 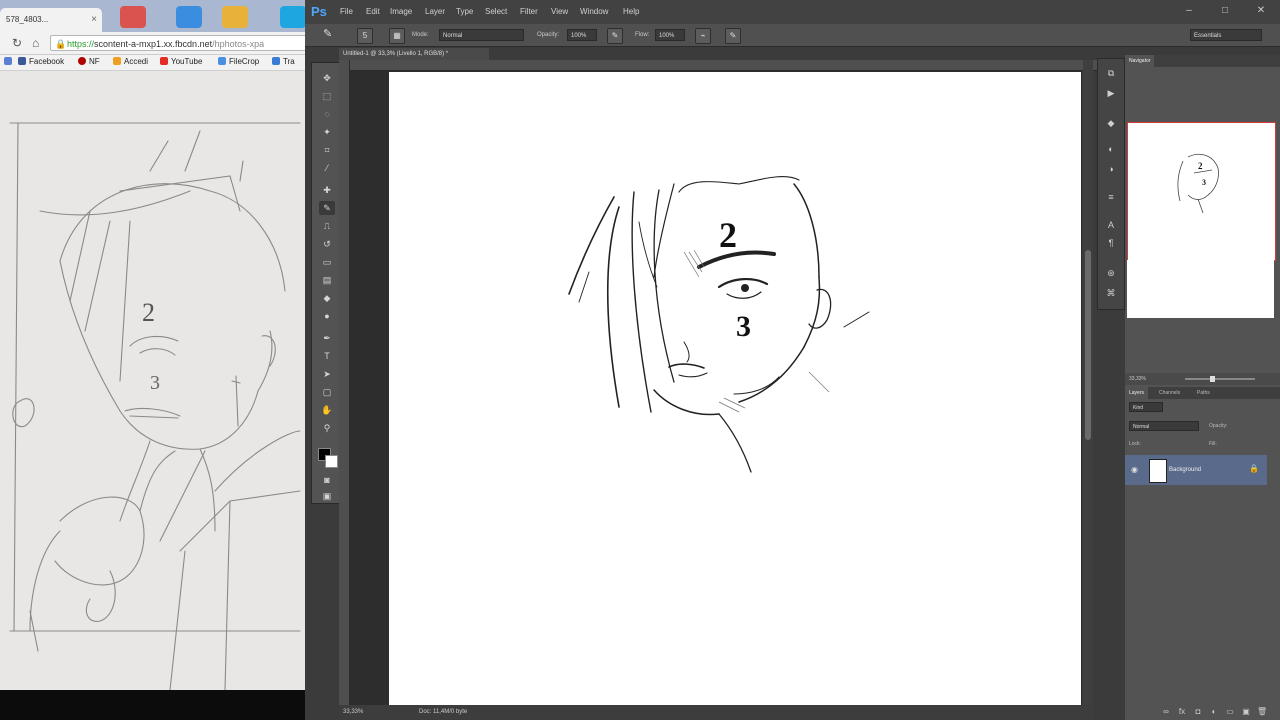 What do you see at coordinates (327, 356) in the screenshot?
I see `type-tool-icon: T` at bounding box center [327, 356].